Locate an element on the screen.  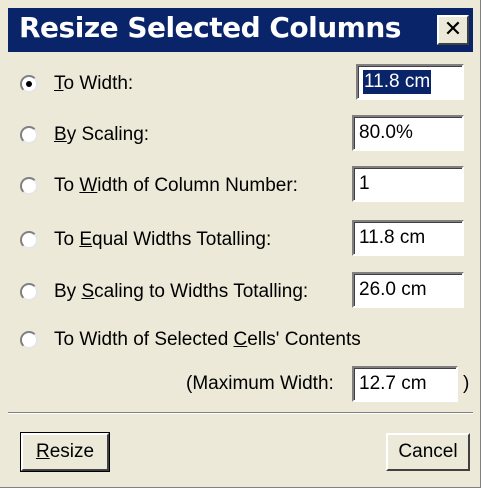
option-to-width: To Width: is located at coordinates (76, 84).